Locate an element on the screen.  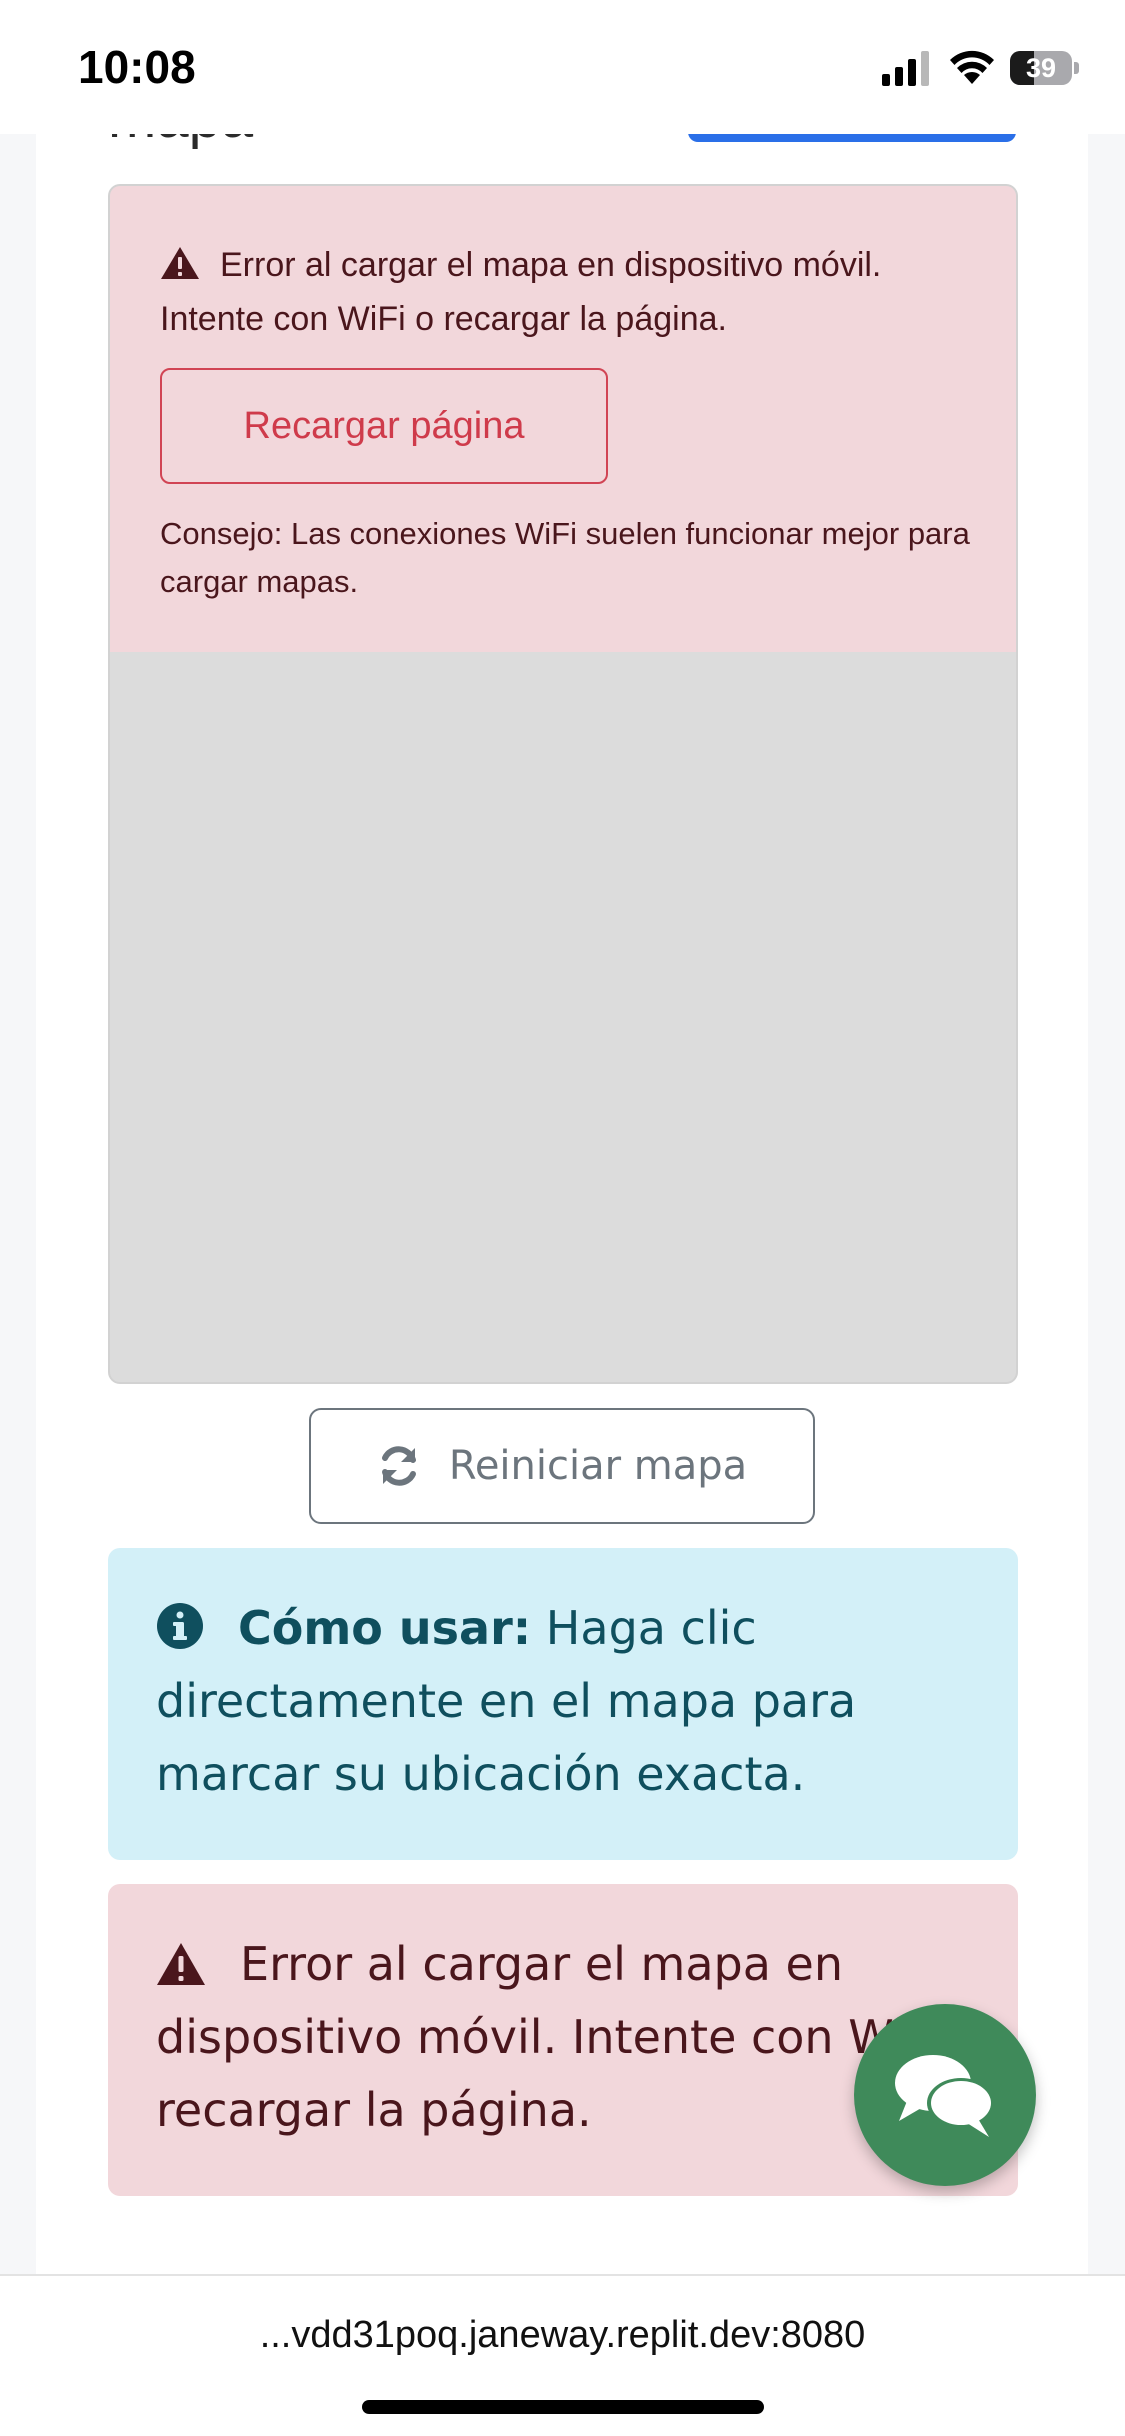
chat-button is located at coordinates (945, 2095).